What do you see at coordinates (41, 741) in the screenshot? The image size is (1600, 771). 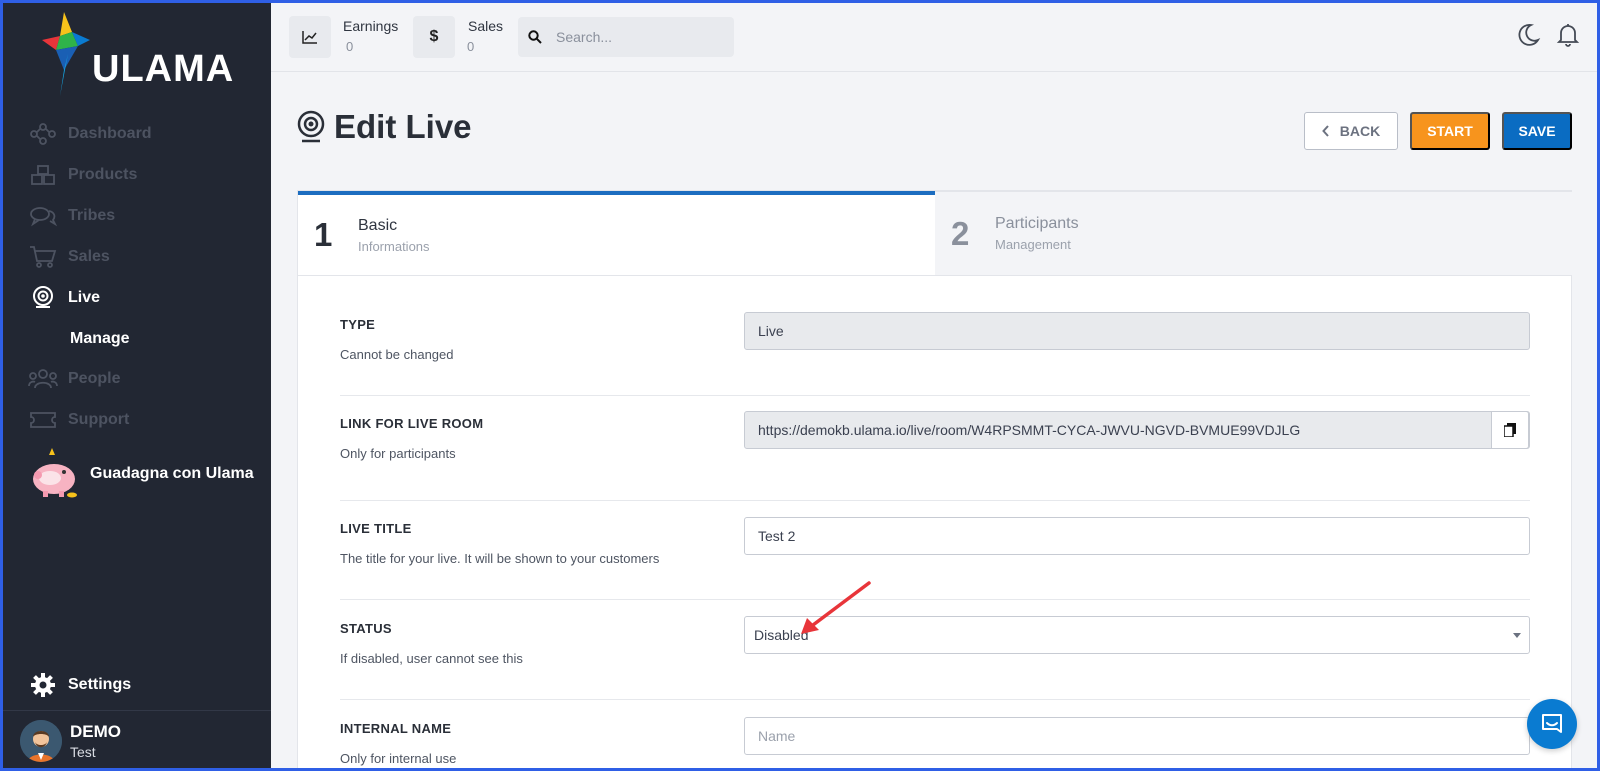 I see `avatar` at bounding box center [41, 741].